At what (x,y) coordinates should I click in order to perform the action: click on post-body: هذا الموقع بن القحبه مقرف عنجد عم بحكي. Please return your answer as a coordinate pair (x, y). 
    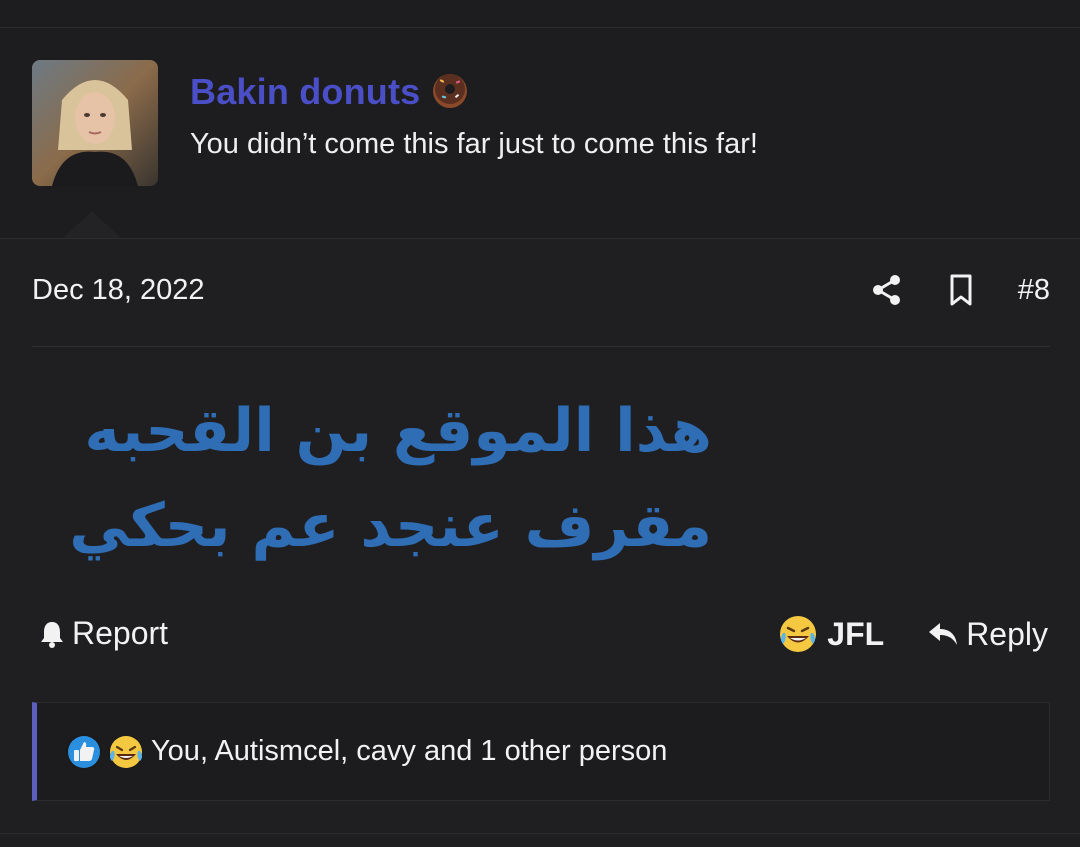
    Looking at the image, I should click on (390, 478).